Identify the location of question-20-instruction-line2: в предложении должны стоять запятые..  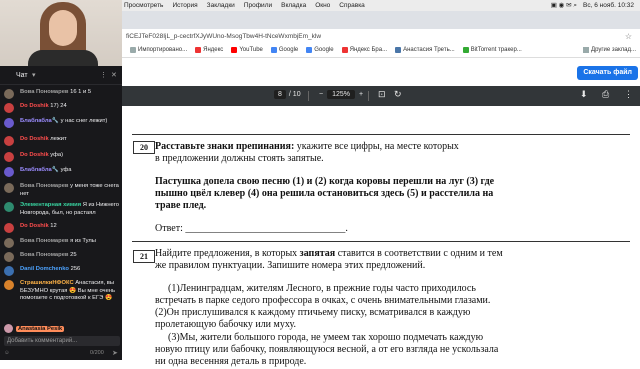
(239, 158).